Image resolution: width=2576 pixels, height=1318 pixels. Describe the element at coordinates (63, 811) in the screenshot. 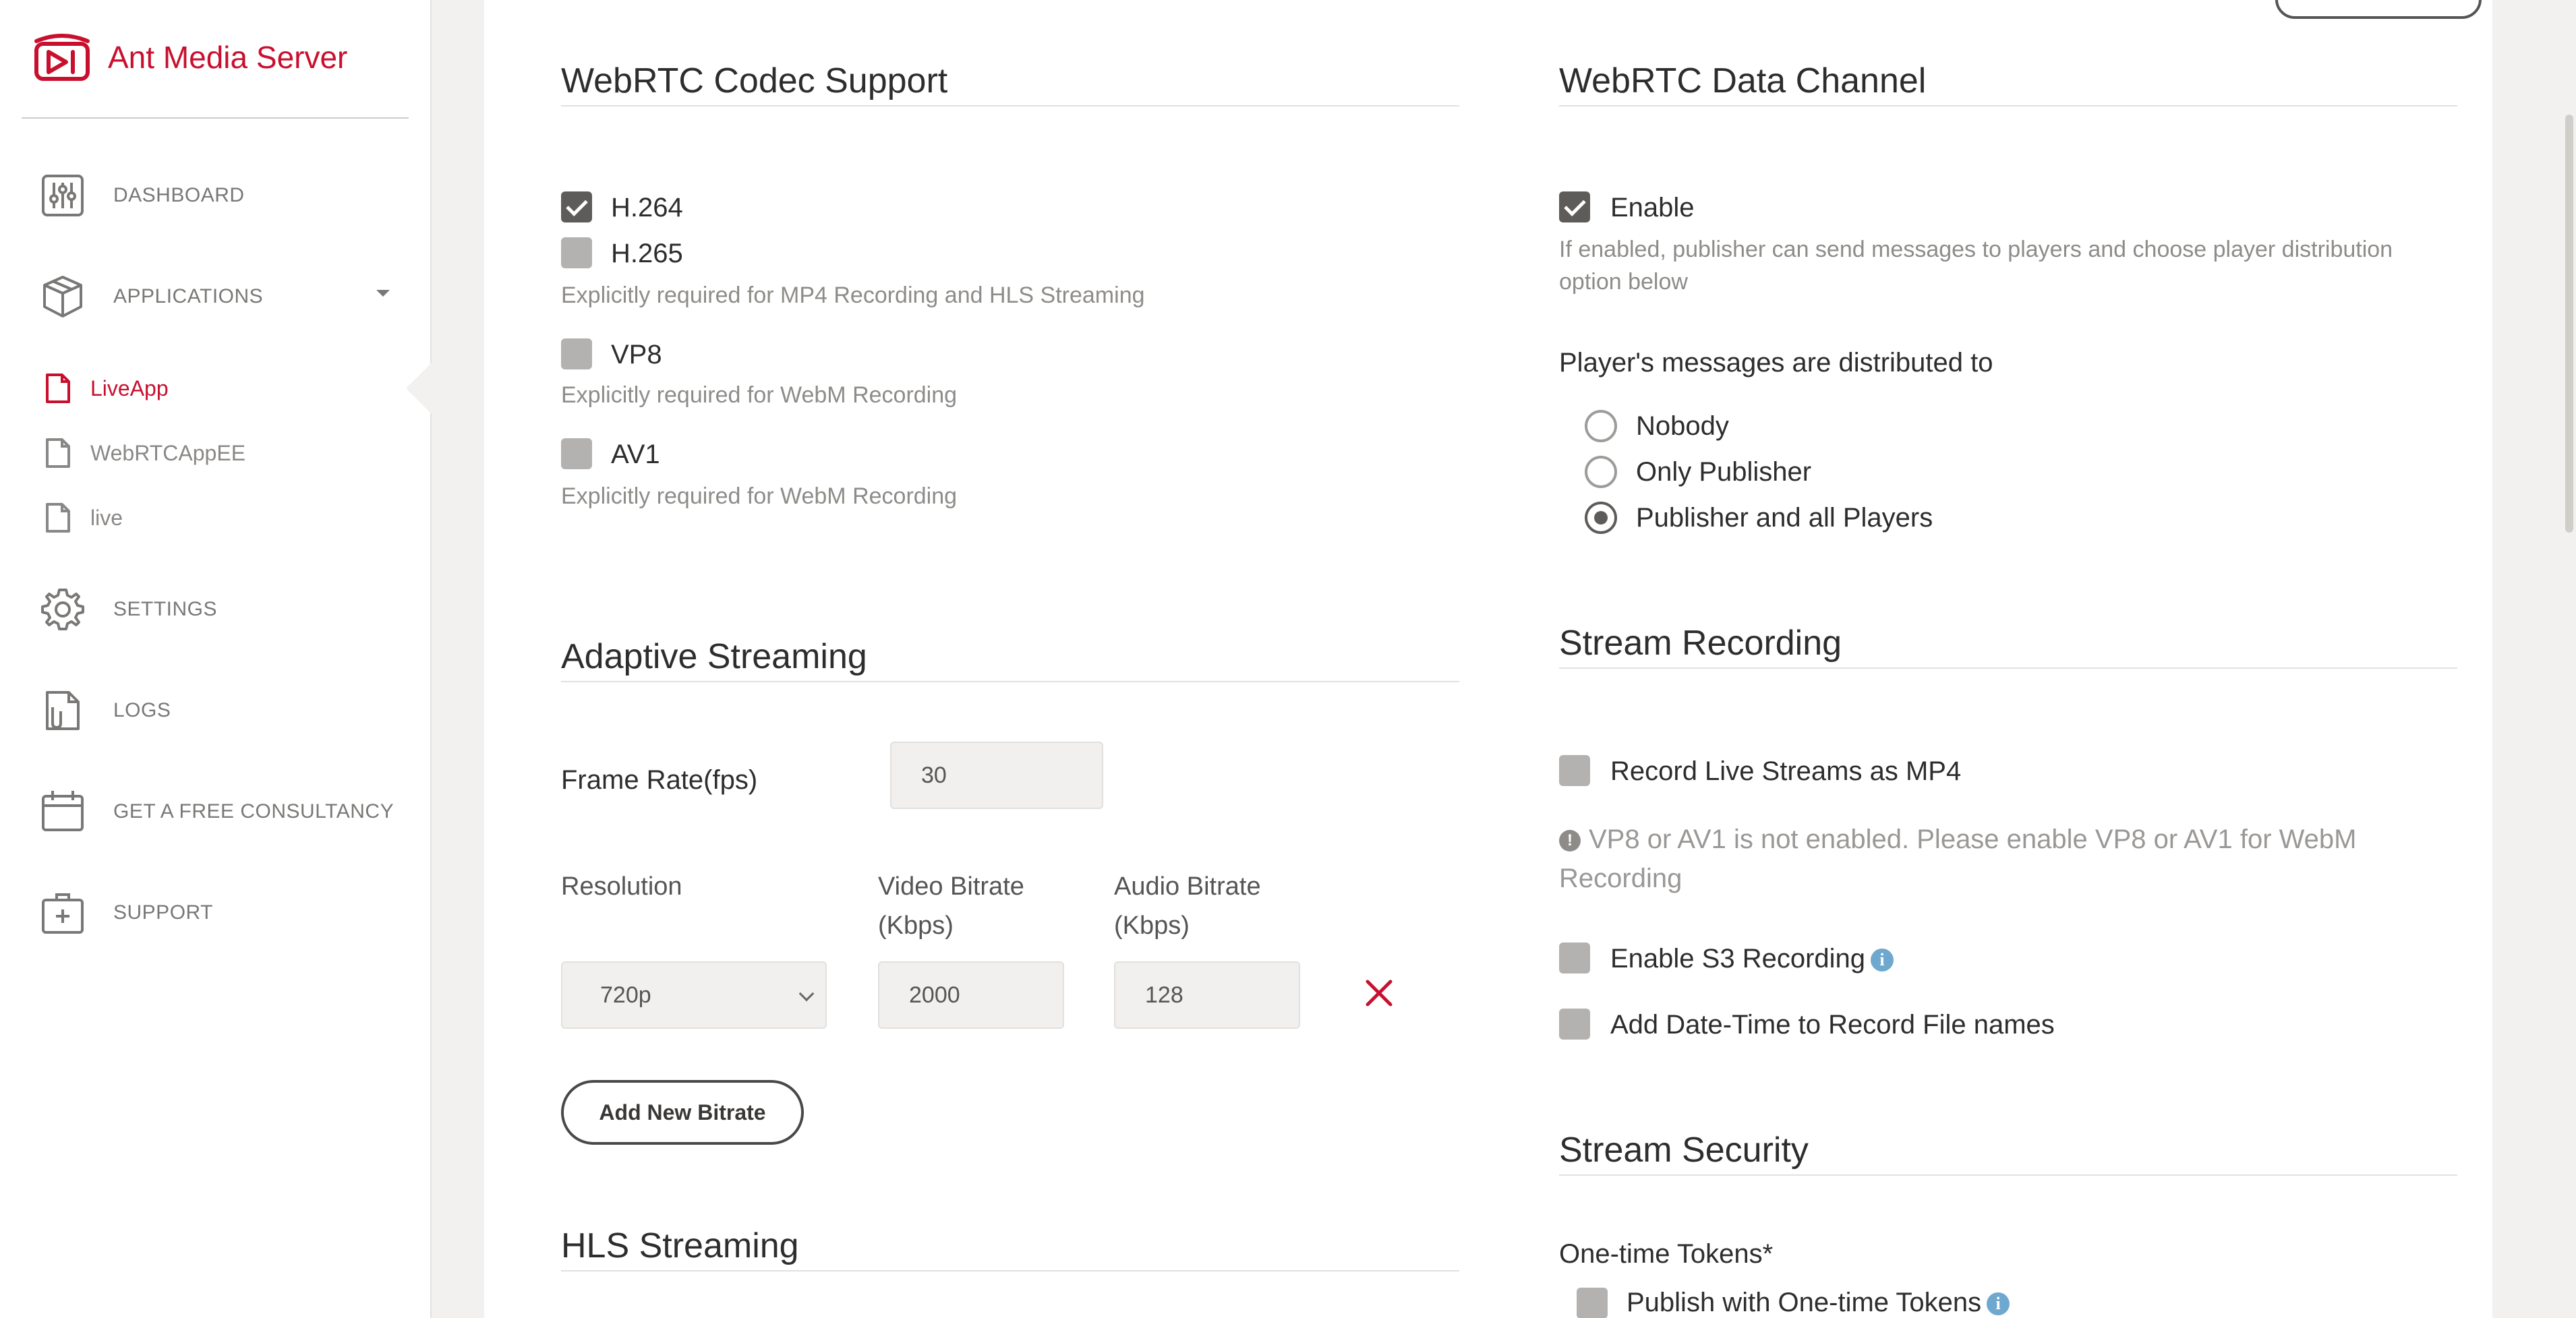

I see `calendar-icon` at that location.